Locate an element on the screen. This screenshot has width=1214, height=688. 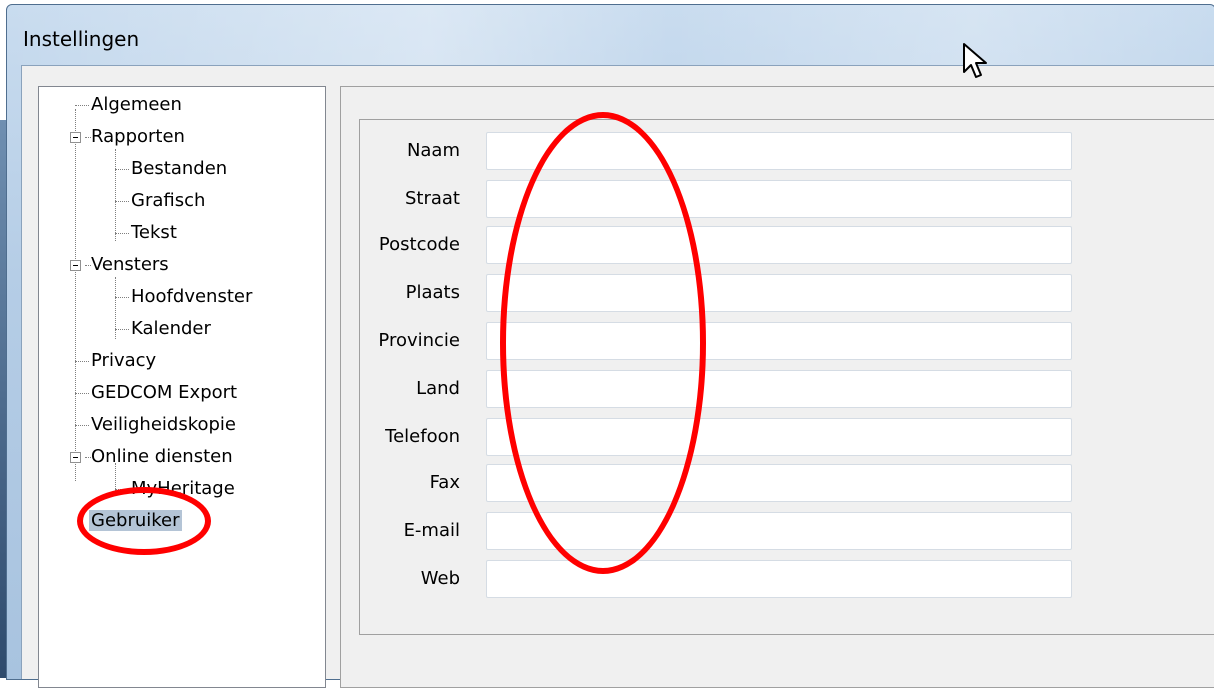
tree-item-veiligheidskopie: Veiligheidskopie is located at coordinates (163, 425).